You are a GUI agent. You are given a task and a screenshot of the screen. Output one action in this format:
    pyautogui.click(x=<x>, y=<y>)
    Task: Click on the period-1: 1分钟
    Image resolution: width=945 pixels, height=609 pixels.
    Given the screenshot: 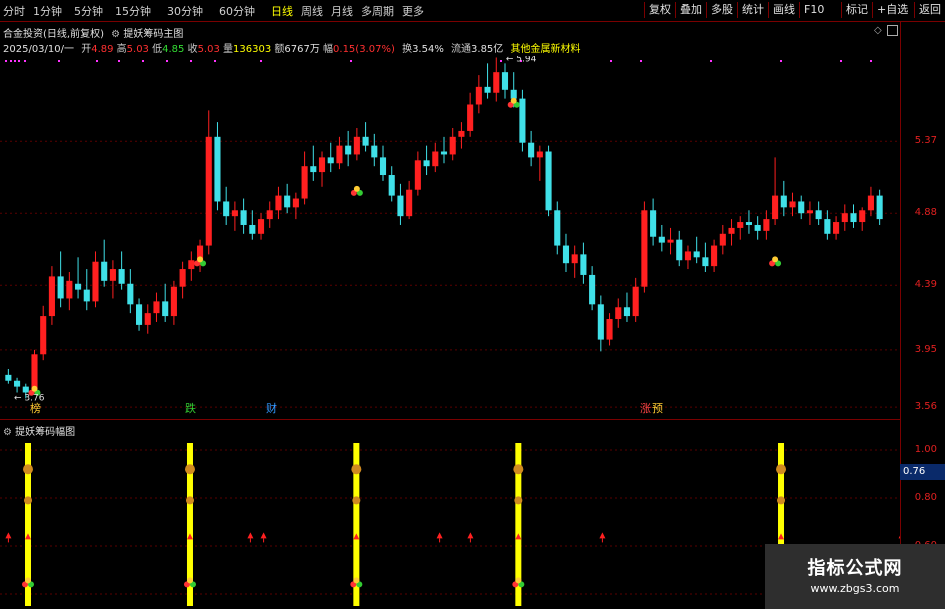 What is the action you would take?
    pyautogui.click(x=47, y=11)
    